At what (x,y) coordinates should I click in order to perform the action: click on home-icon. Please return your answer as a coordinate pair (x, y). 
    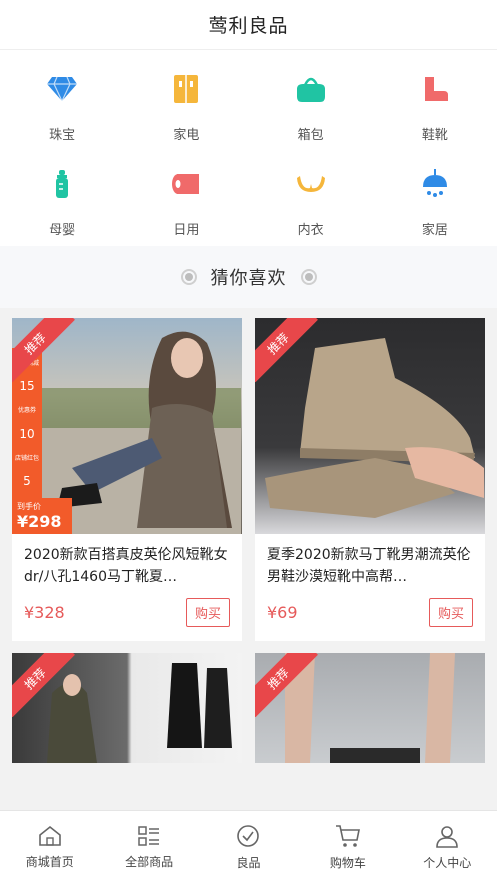
    Looking at the image, I should click on (49, 835).